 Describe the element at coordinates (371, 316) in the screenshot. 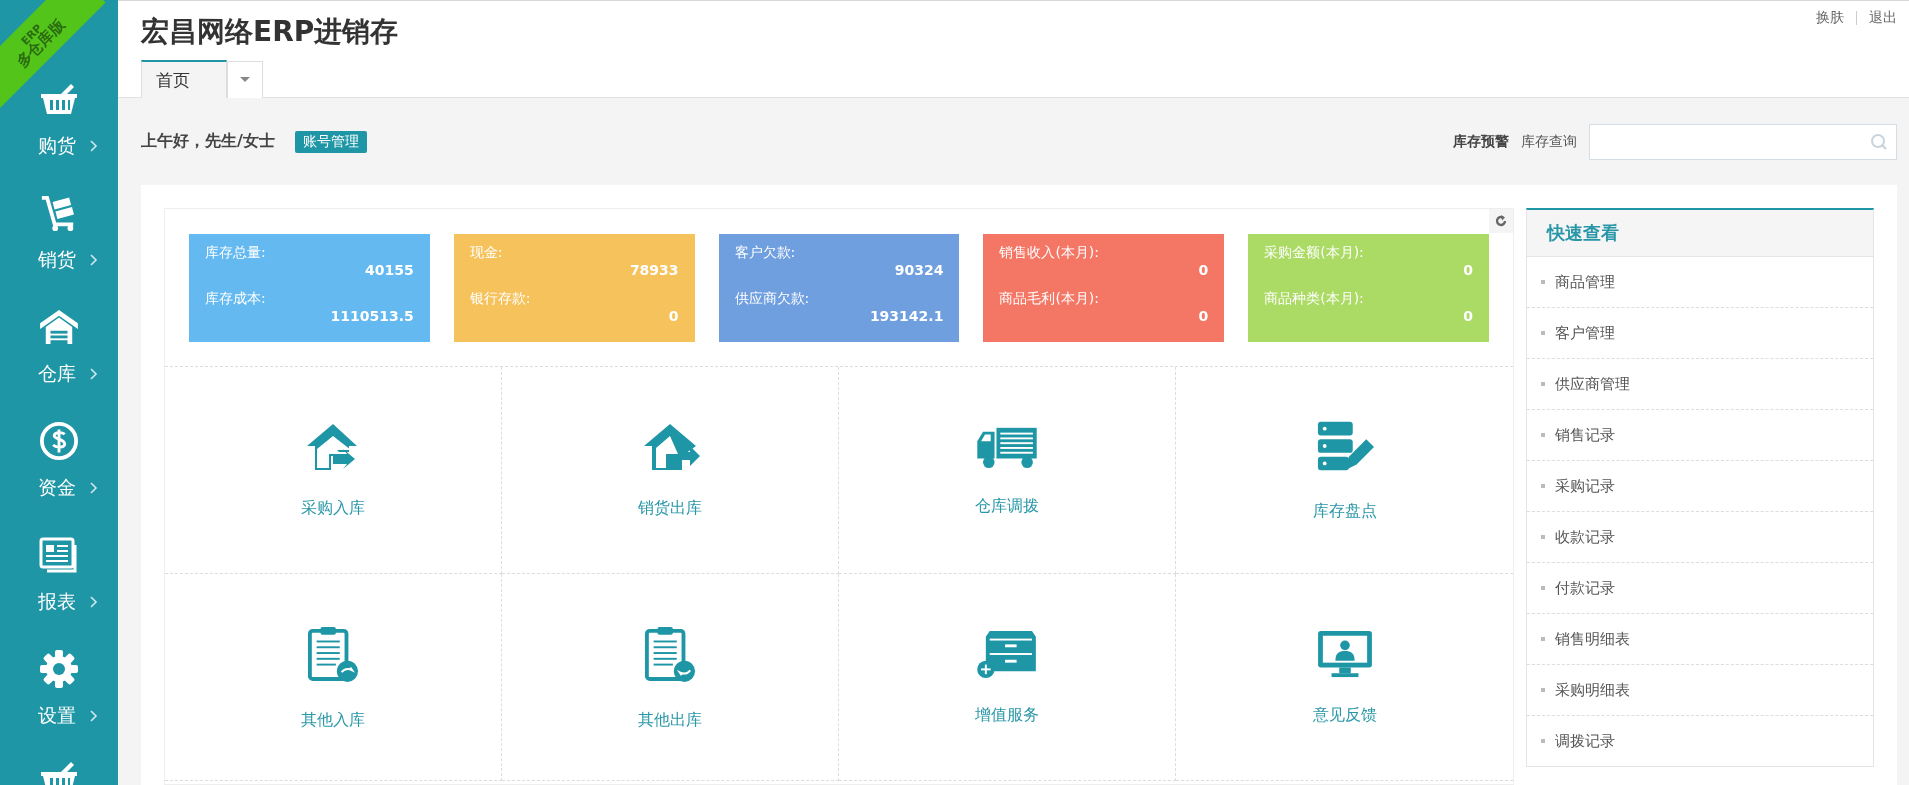

I see `stat-value: 1110513.5` at that location.